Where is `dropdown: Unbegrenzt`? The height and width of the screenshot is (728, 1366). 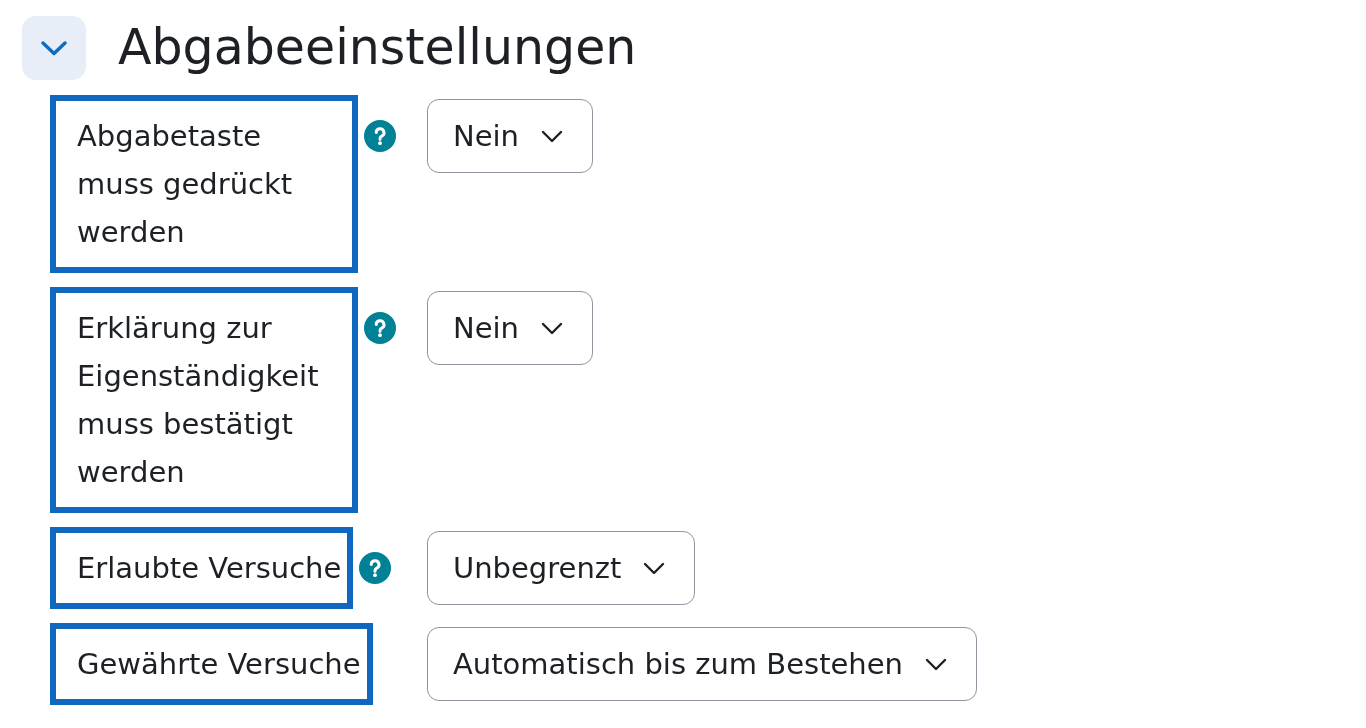 dropdown: Unbegrenzt is located at coordinates (561, 568).